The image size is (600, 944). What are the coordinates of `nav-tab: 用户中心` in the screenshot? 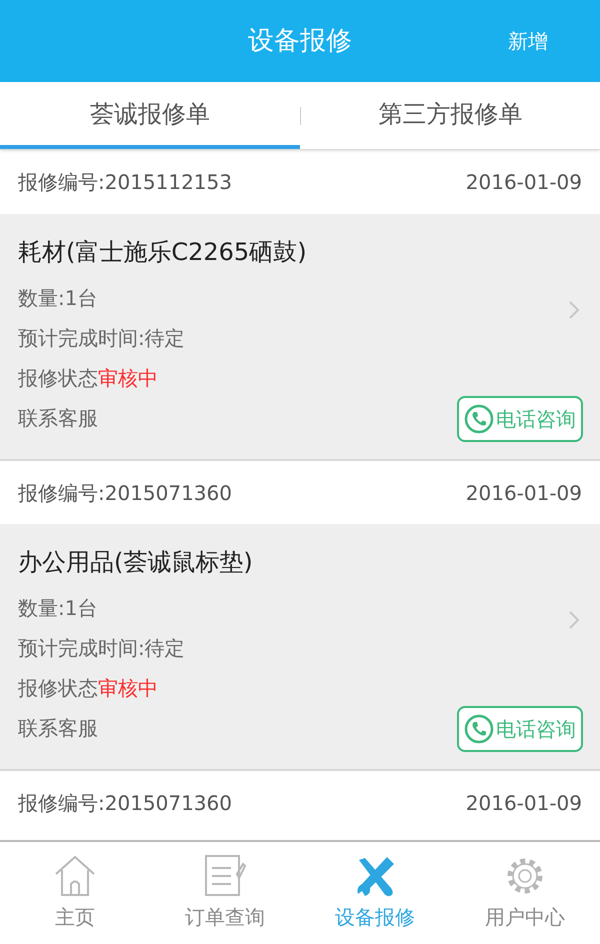 It's located at (525, 893).